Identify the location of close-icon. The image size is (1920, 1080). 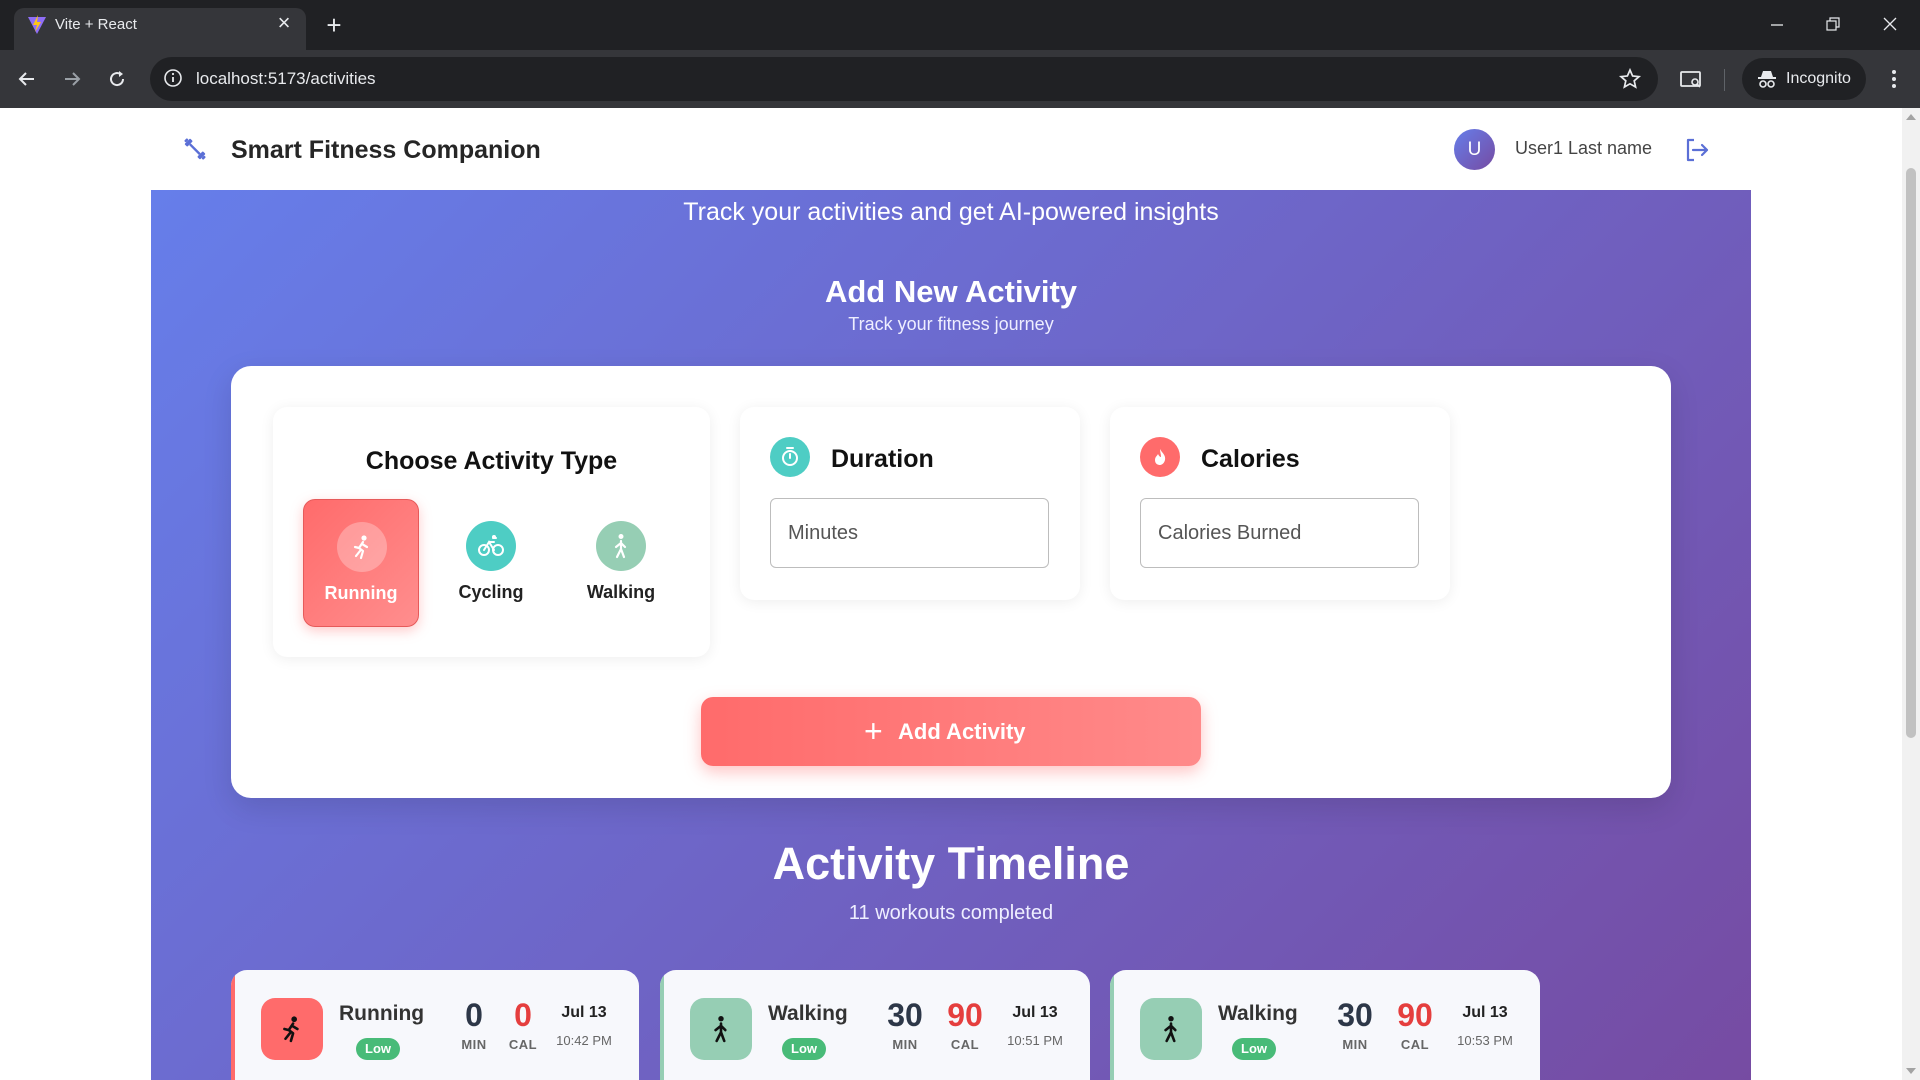
(1890, 24).